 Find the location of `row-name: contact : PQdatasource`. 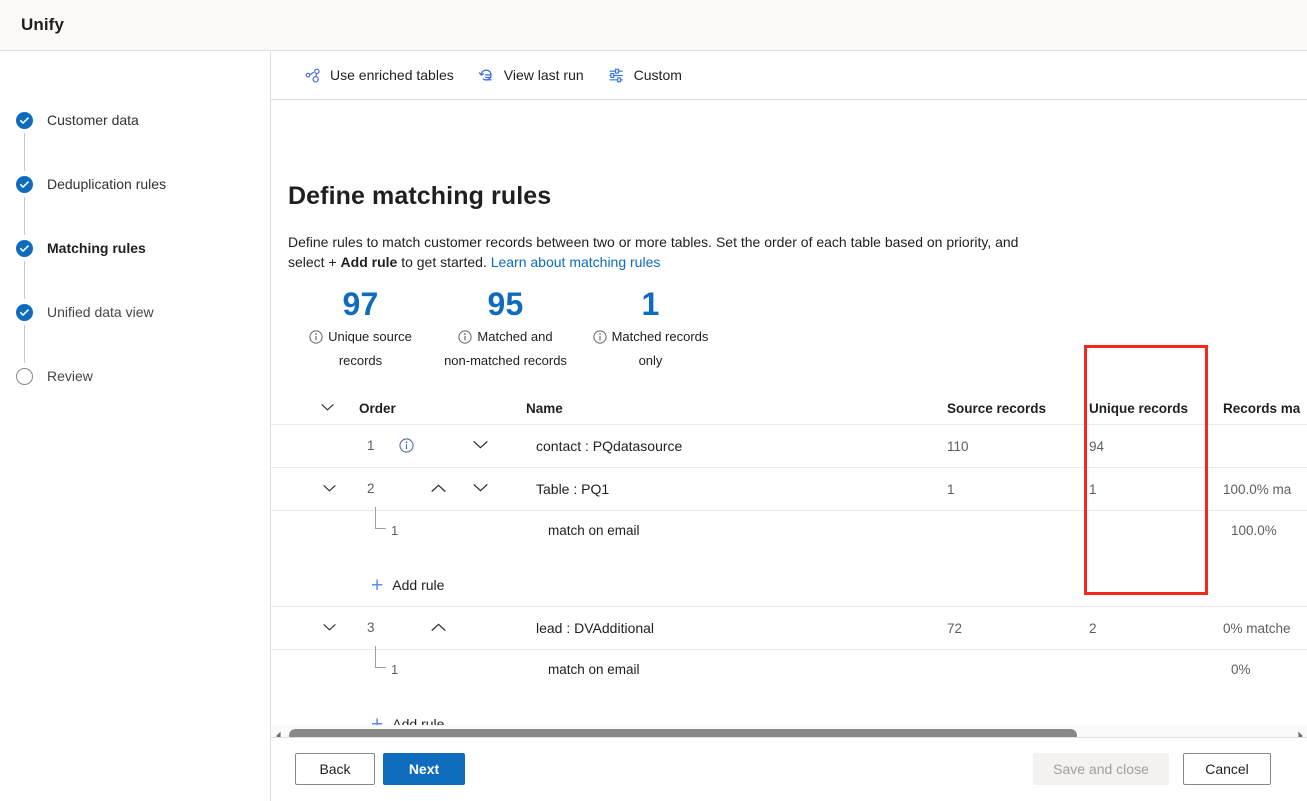

row-name: contact : PQdatasource is located at coordinates (609, 446).